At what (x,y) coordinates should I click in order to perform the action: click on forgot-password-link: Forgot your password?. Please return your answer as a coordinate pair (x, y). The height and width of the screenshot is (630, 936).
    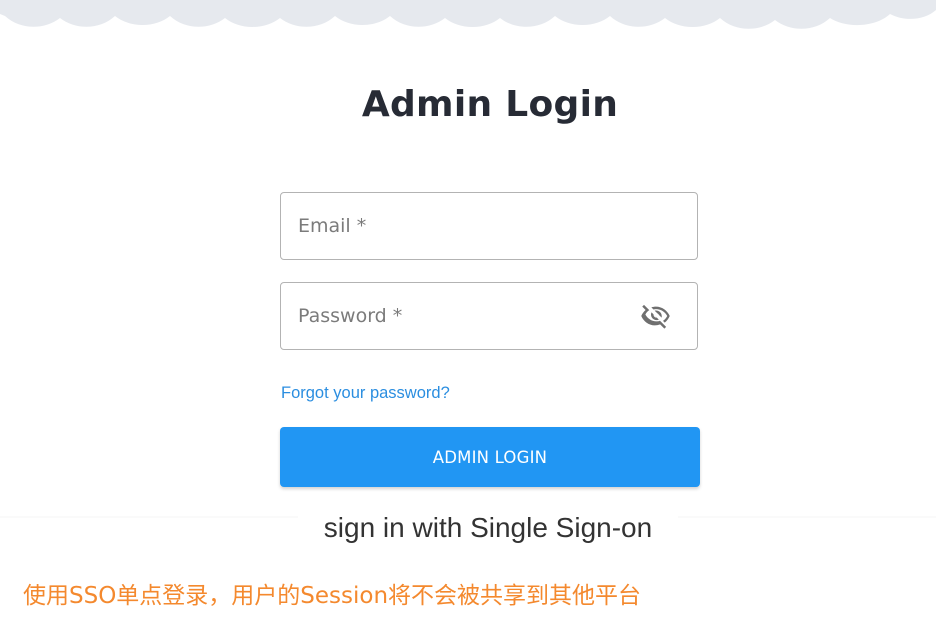
    Looking at the image, I should click on (365, 393).